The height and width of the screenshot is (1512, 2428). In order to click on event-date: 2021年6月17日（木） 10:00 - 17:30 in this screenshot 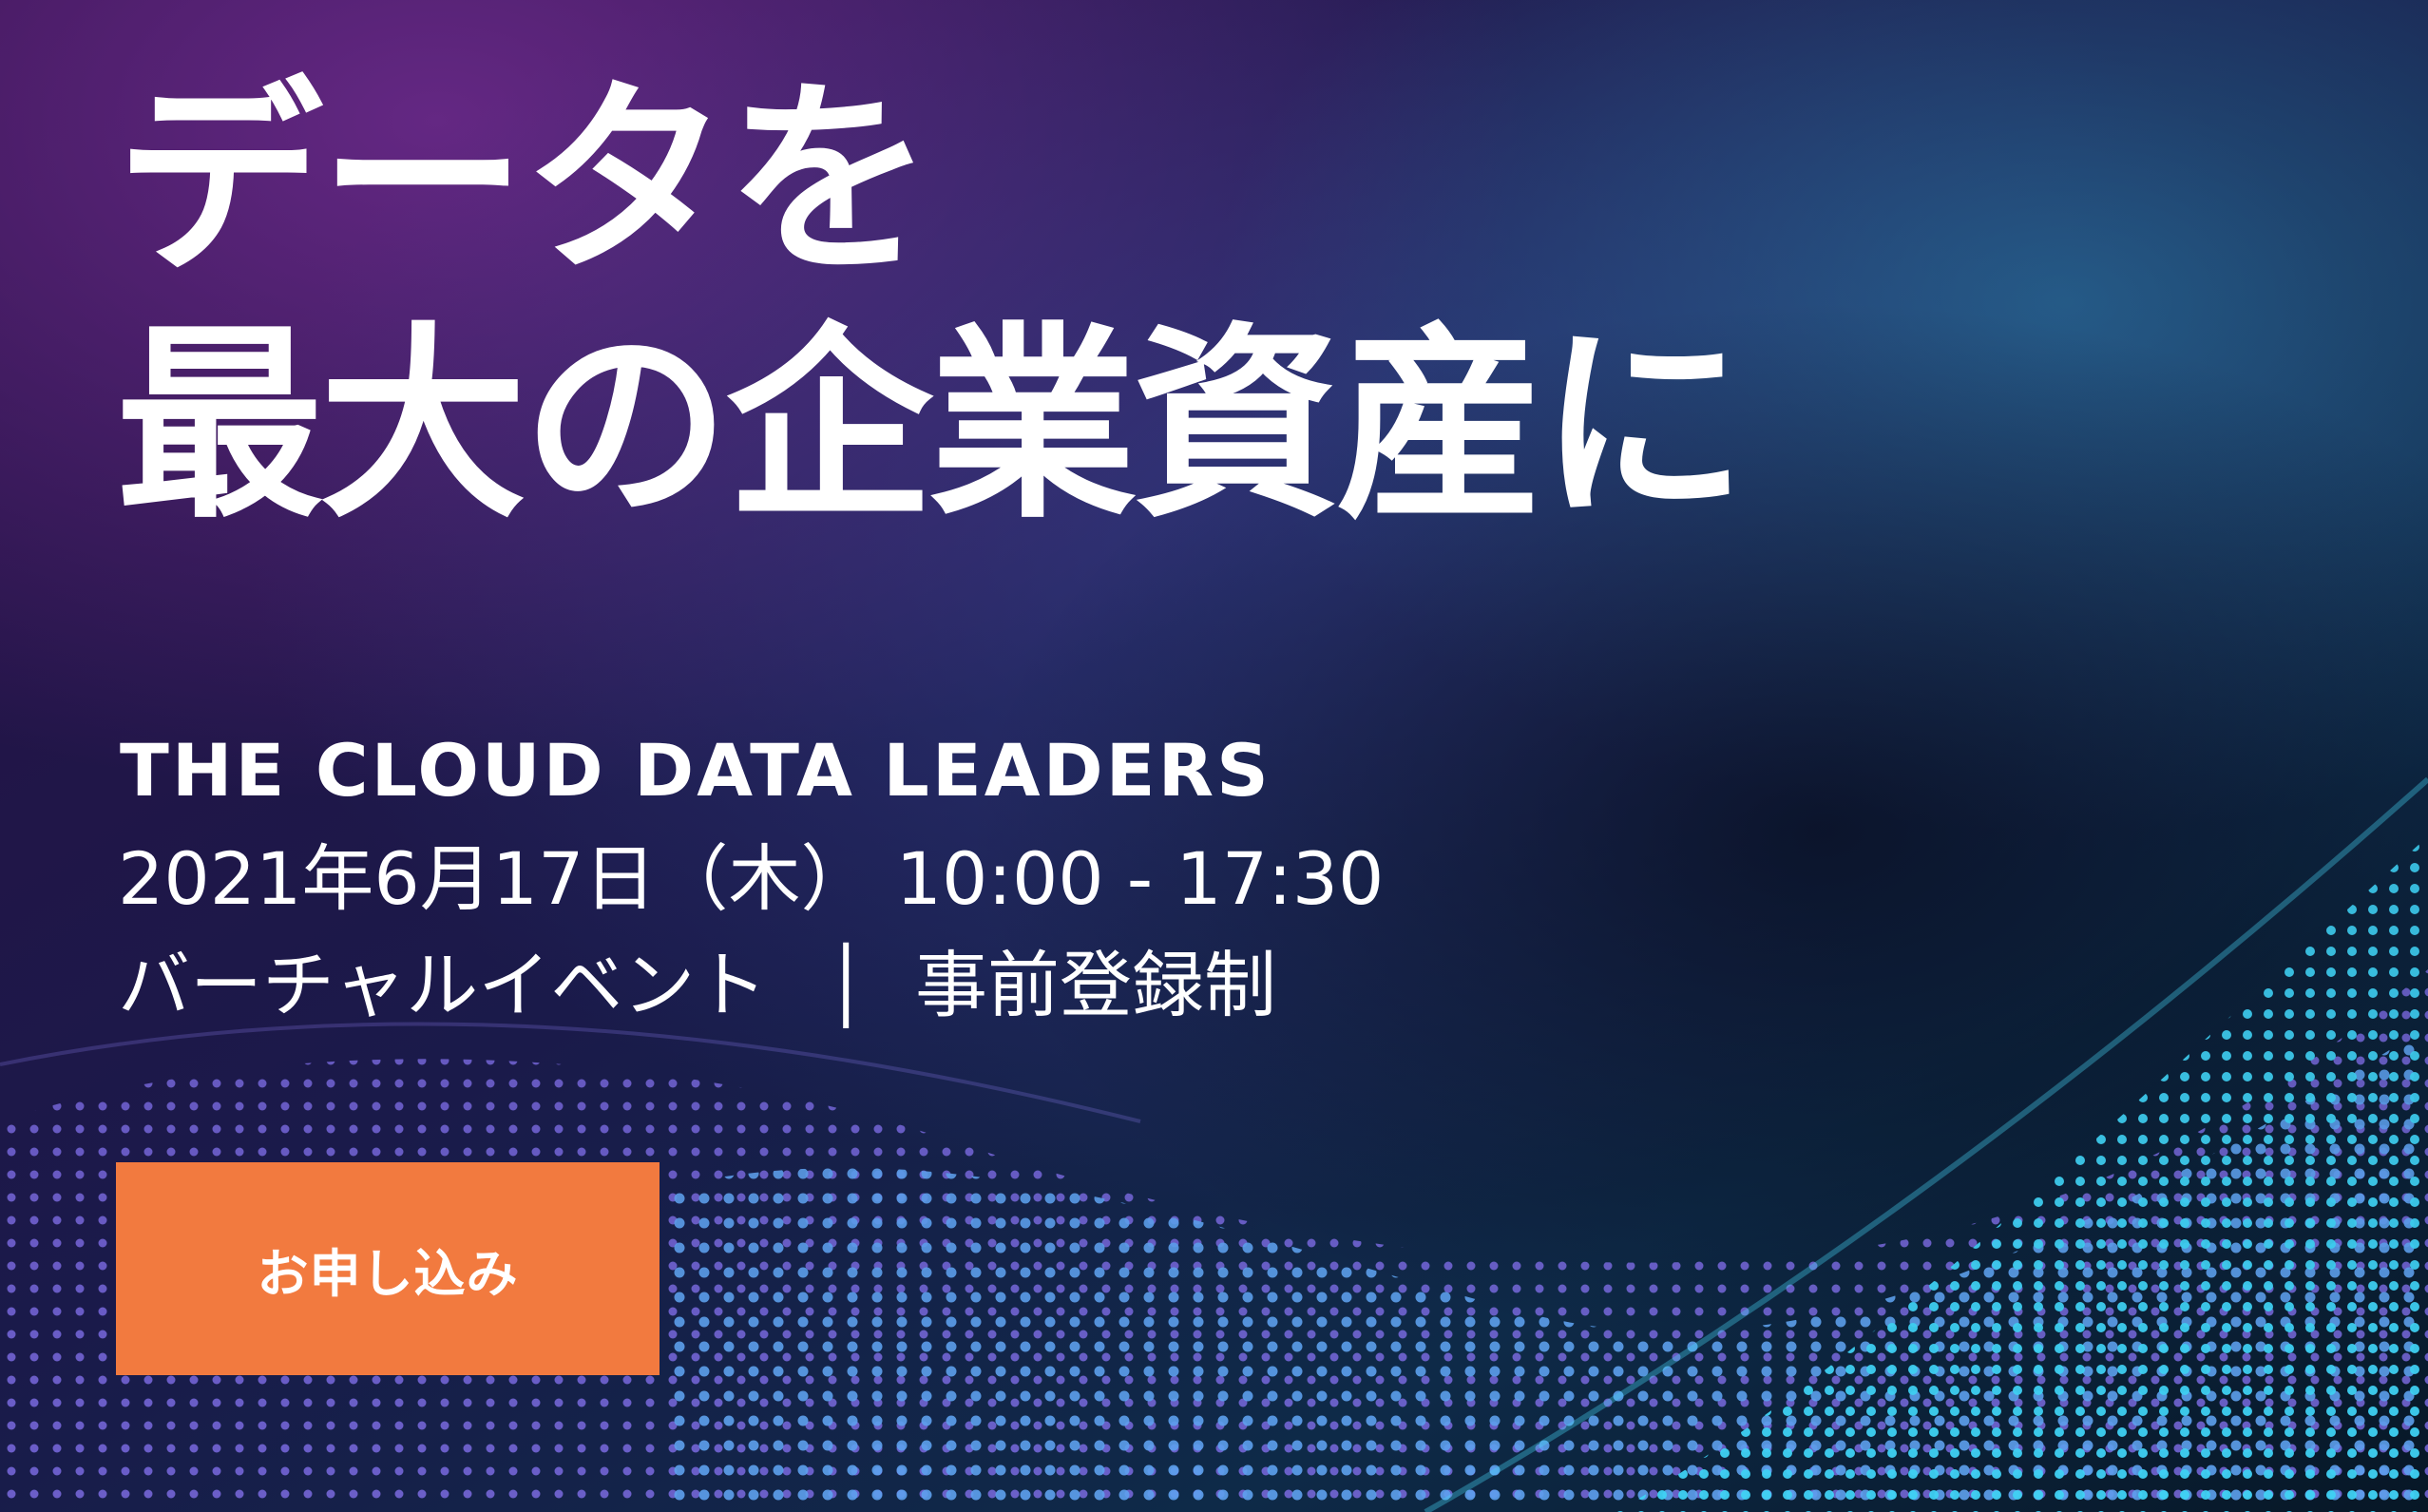, I will do `click(751, 878)`.